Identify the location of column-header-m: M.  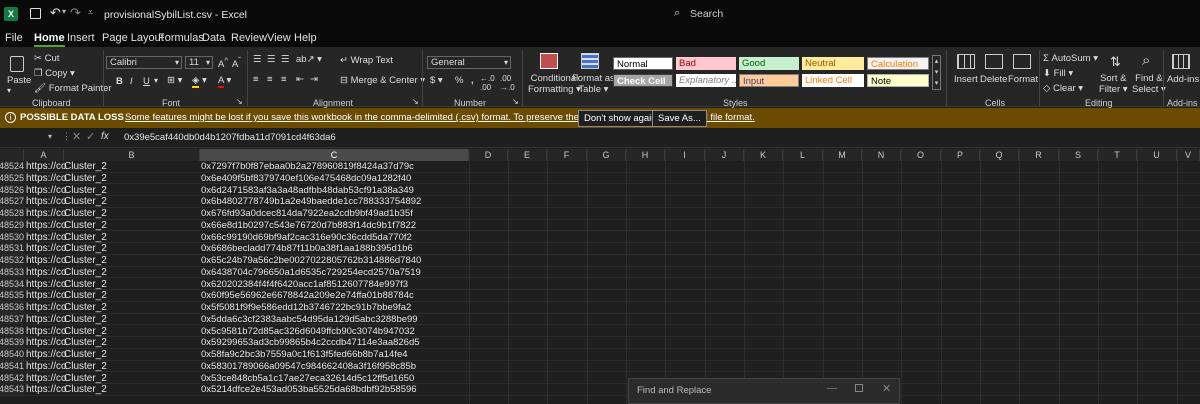
(842, 155).